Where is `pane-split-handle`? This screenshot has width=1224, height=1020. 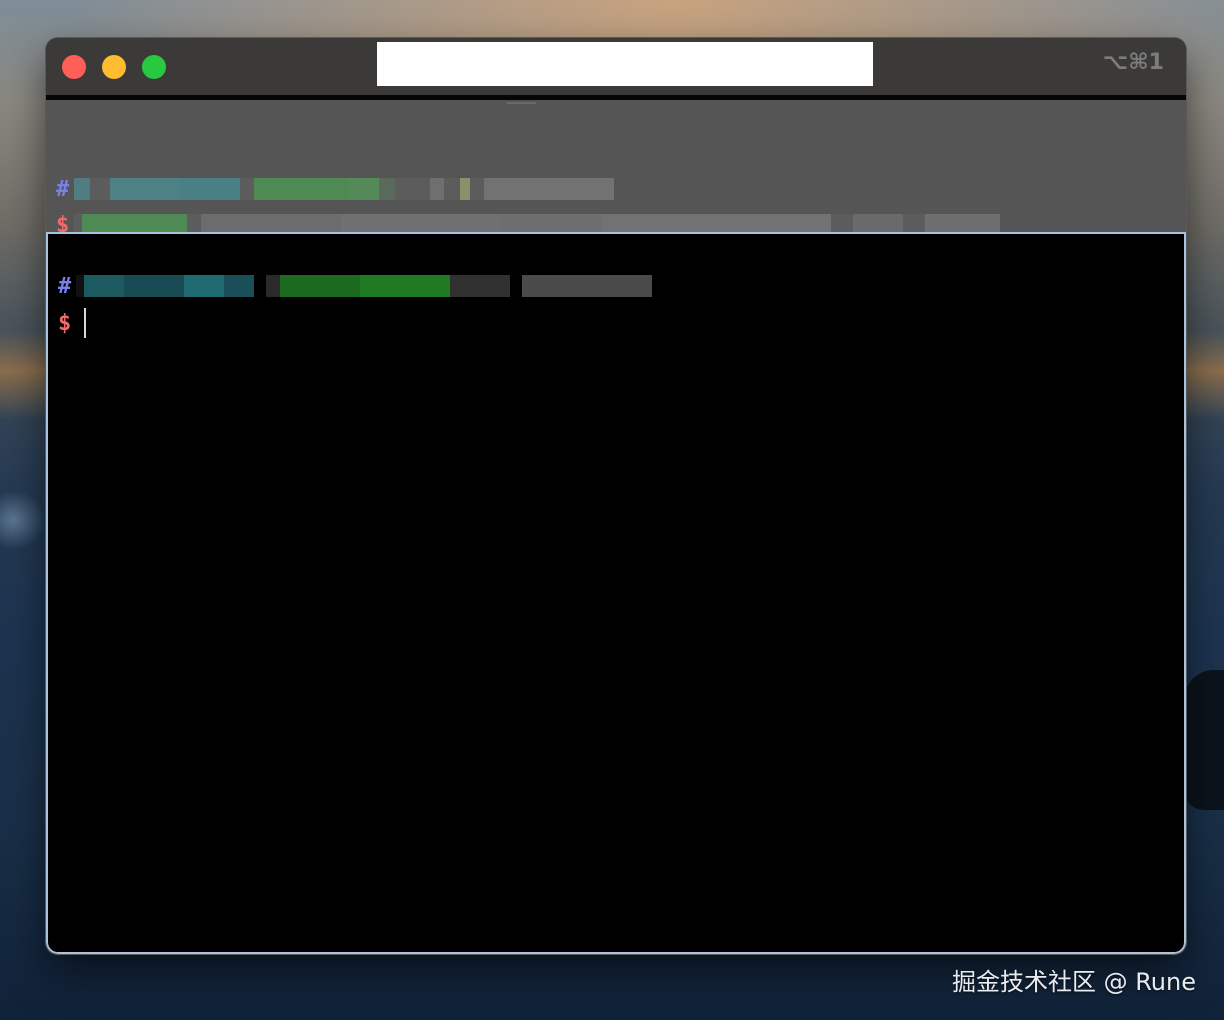 pane-split-handle is located at coordinates (521, 103).